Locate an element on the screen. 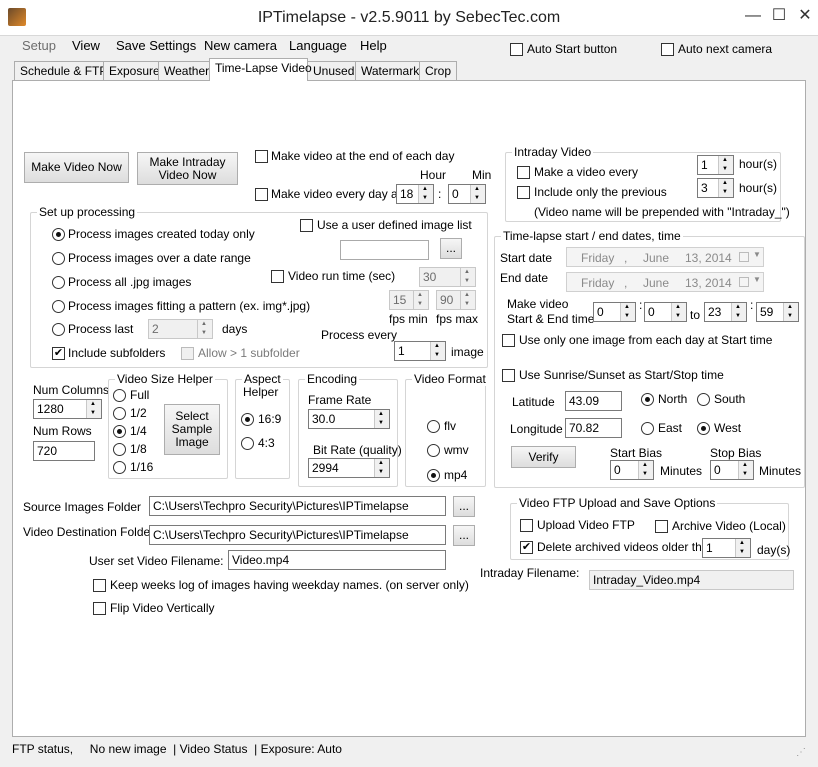  allow-subfolder-checkbox is located at coordinates (187, 353).